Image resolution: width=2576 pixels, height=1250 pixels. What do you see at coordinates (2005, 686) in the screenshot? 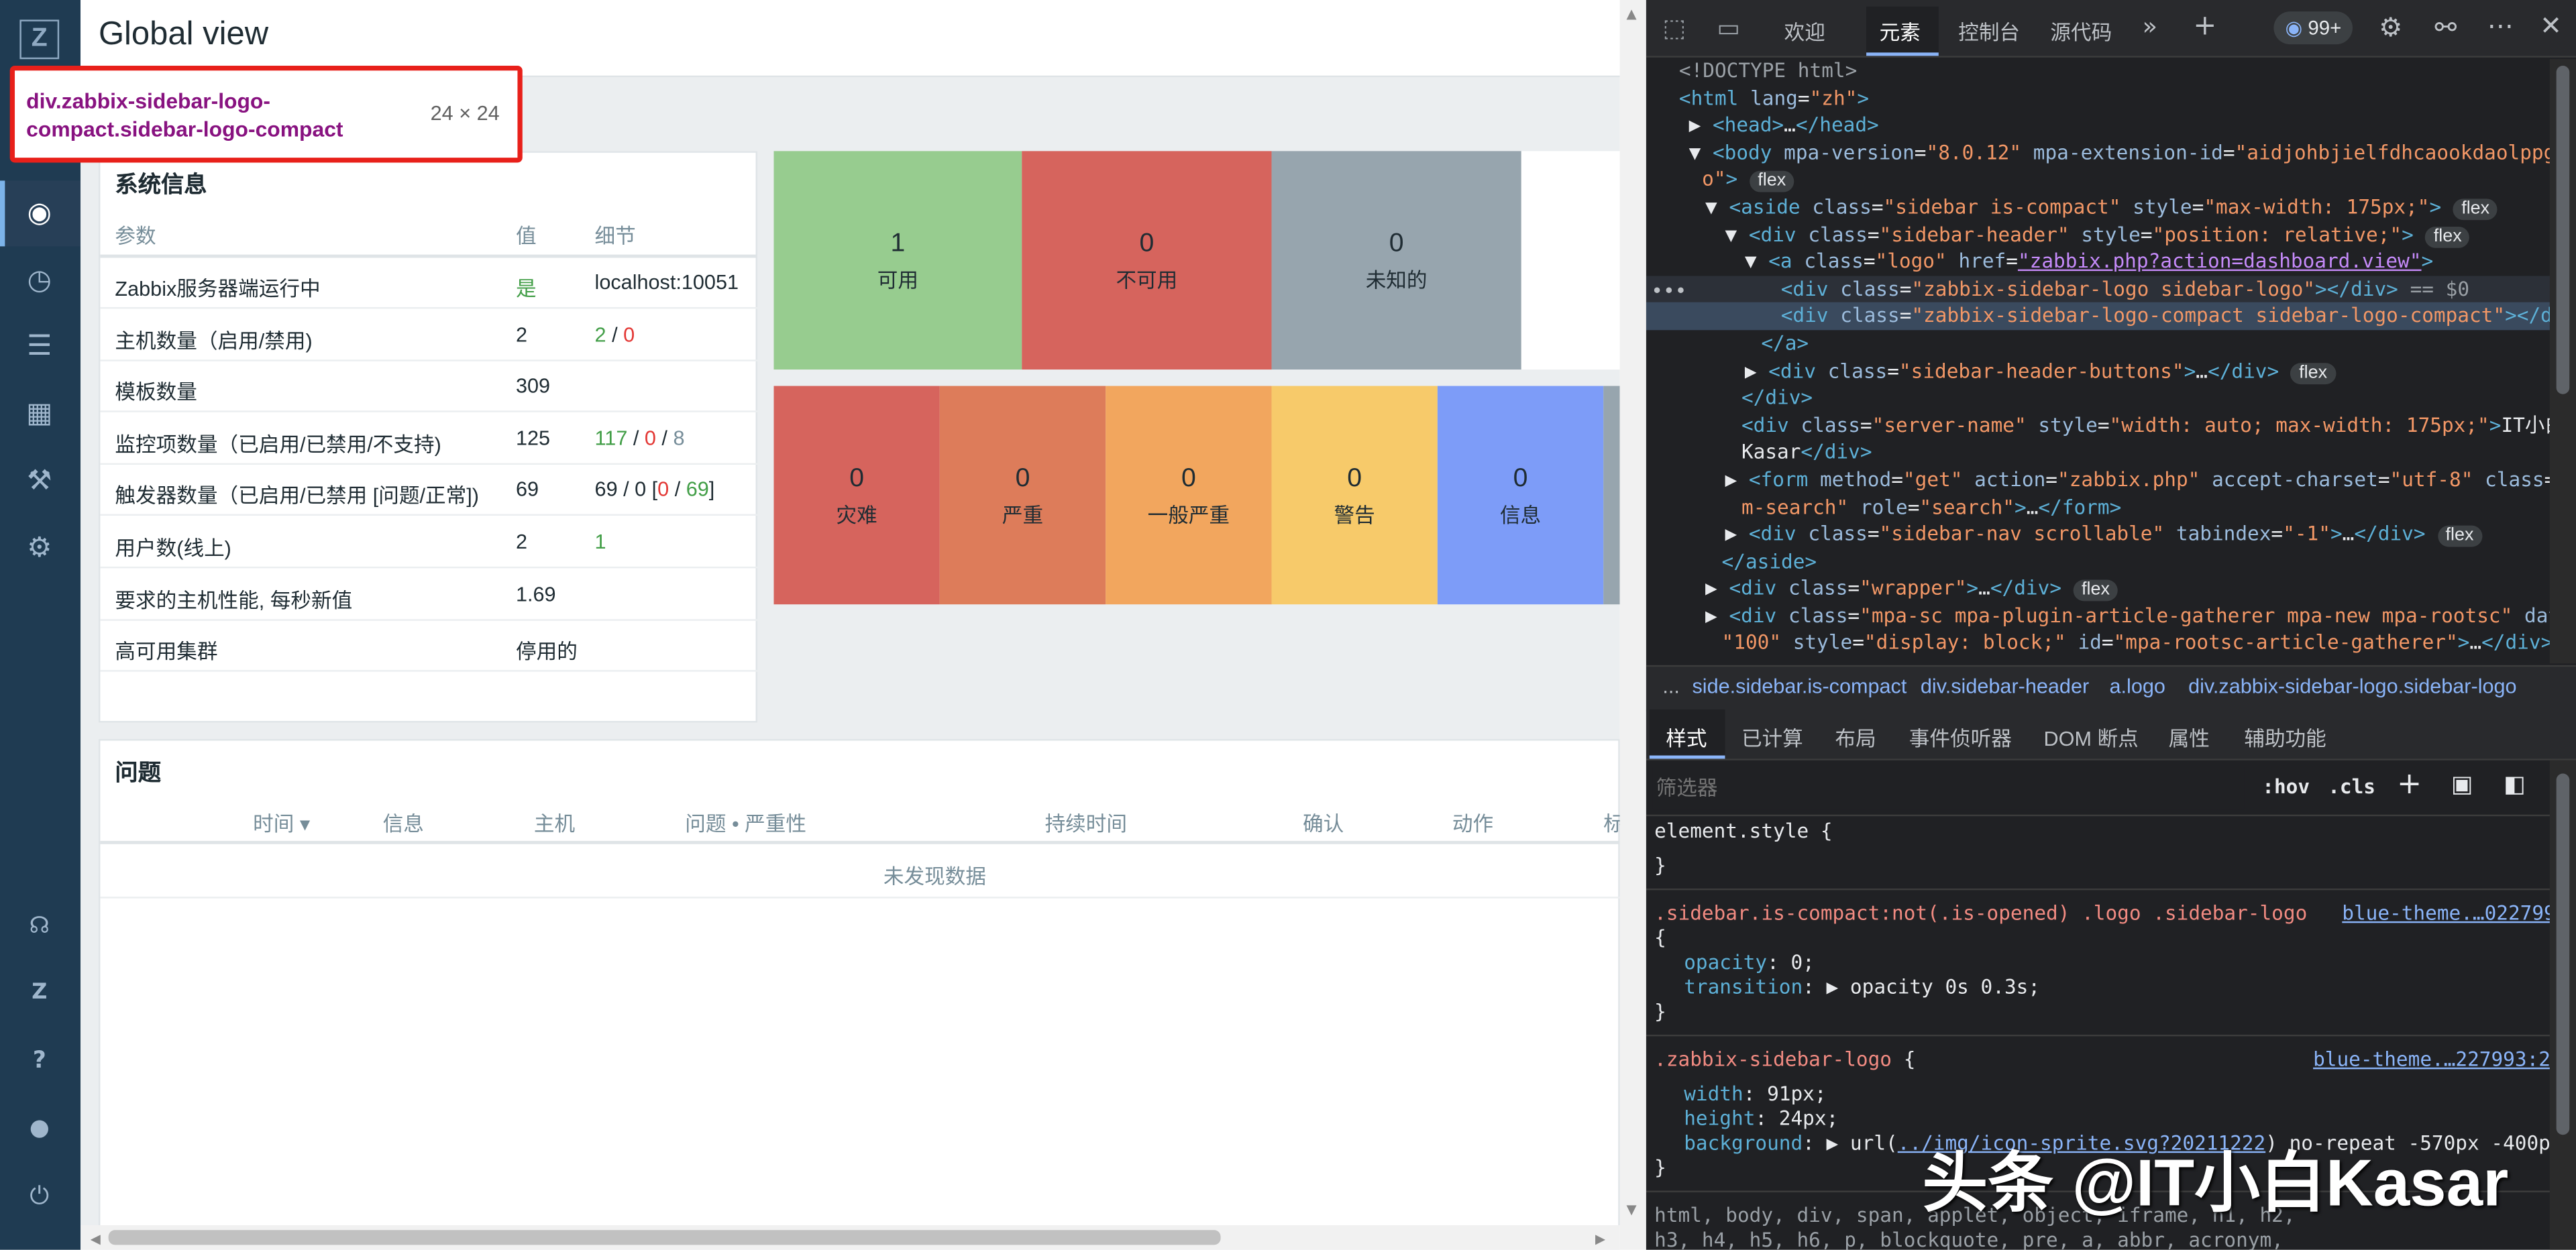
I see `breadcrumb-item: div.sidebar-header` at bounding box center [2005, 686].